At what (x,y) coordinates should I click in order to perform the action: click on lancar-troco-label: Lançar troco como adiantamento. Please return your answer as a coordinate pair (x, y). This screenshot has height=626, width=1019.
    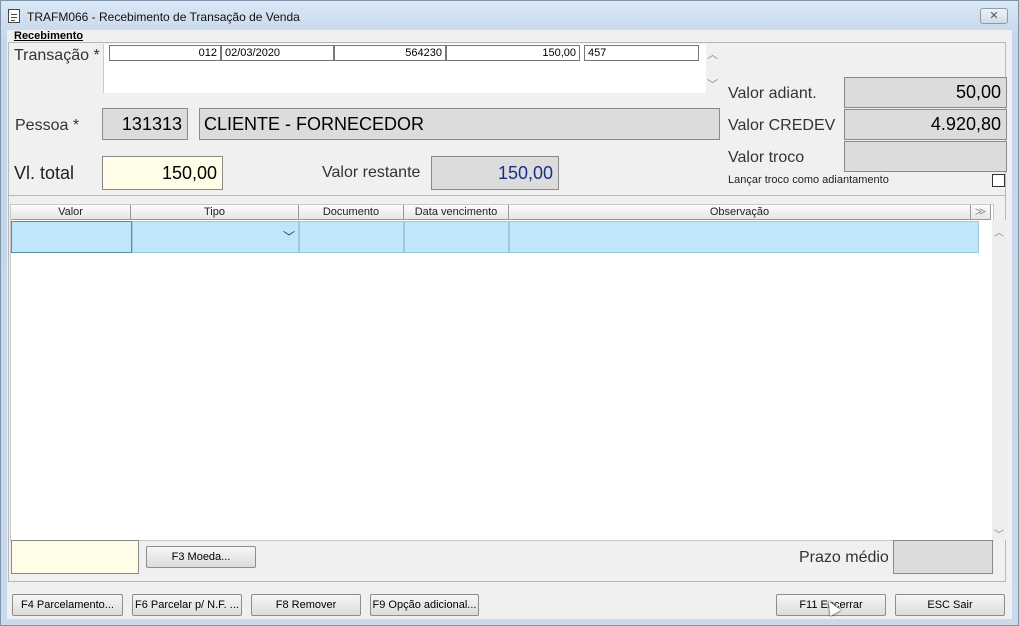
    Looking at the image, I should click on (808, 180).